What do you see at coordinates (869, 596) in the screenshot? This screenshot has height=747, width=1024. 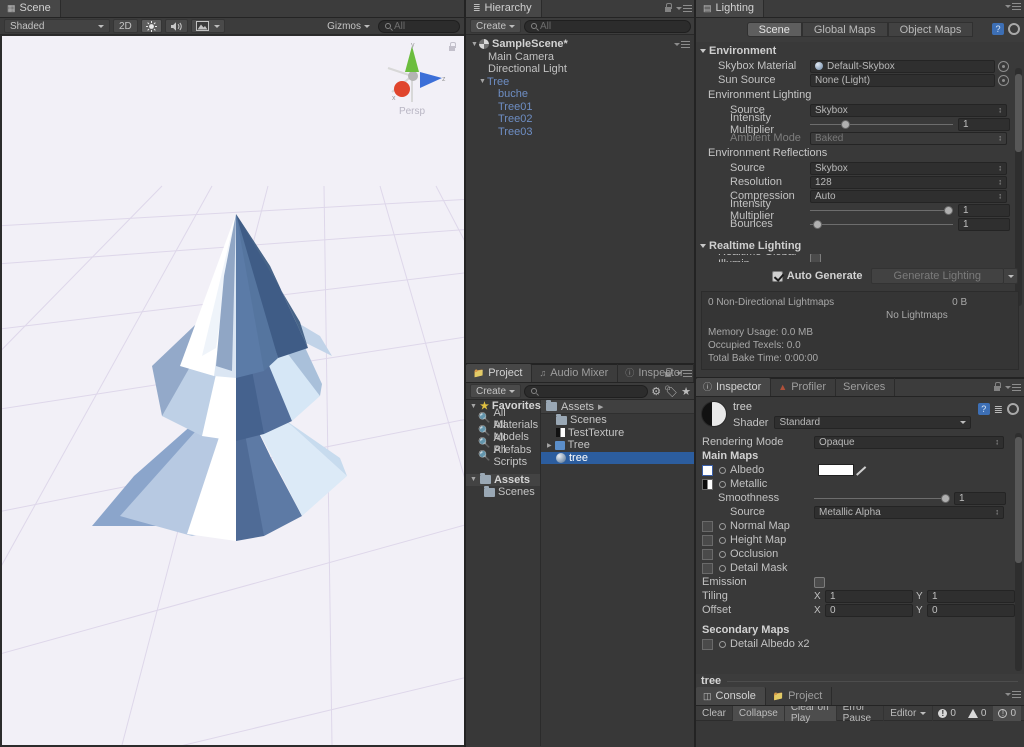 I see `tiling-x-field: 1` at bounding box center [869, 596].